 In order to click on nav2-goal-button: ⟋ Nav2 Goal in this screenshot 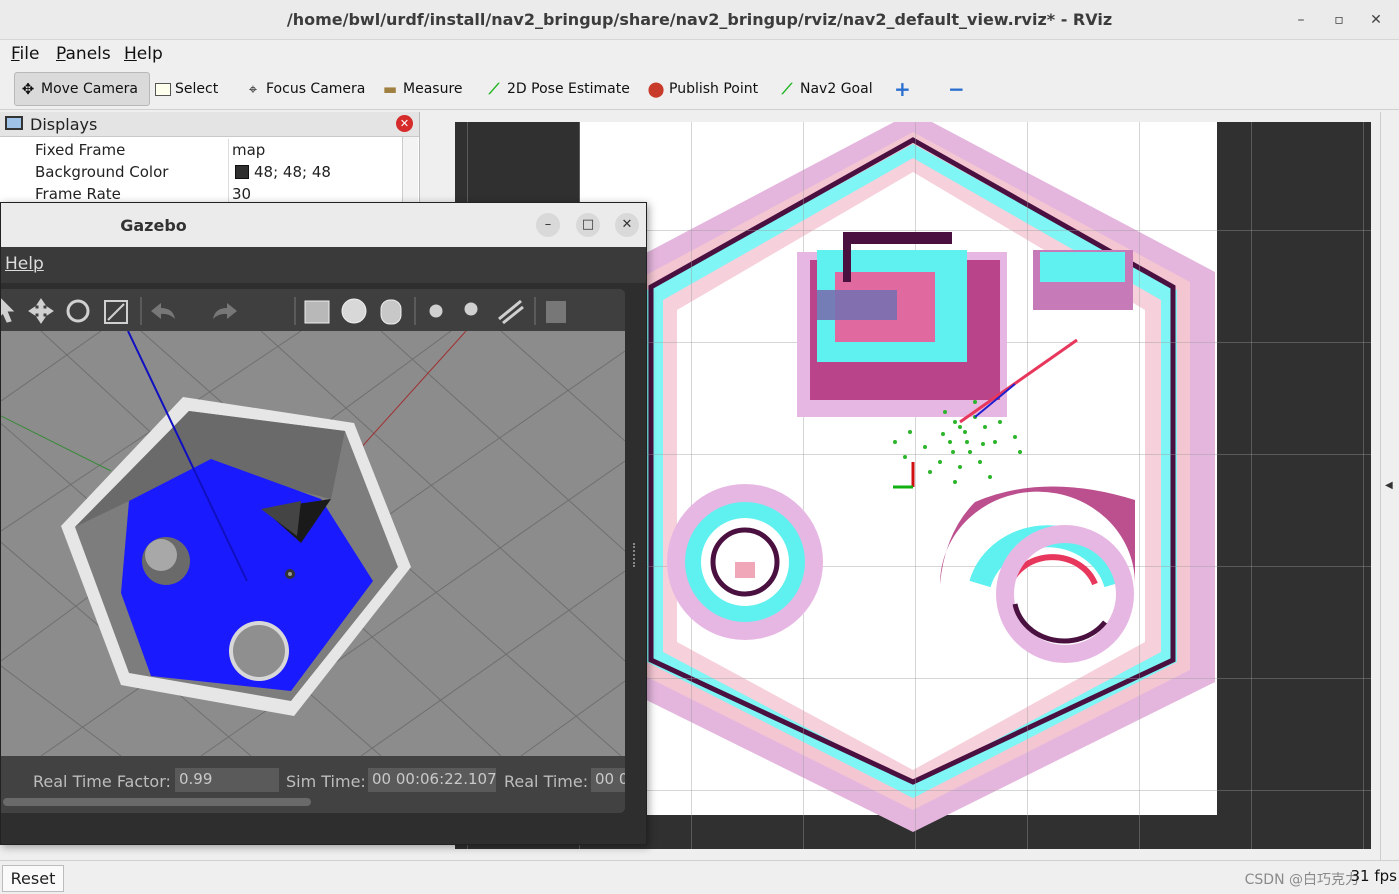, I will do `click(825, 89)`.